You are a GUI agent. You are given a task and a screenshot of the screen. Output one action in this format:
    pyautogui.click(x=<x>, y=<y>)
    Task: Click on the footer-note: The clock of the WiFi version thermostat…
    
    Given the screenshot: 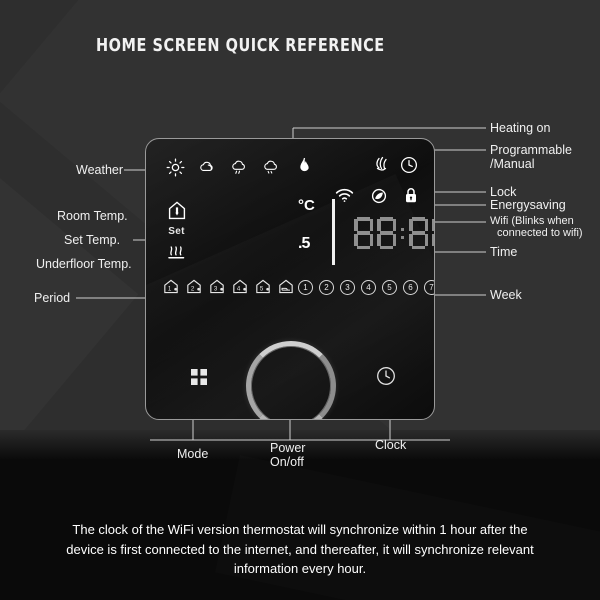 What is the action you would take?
    pyautogui.click(x=300, y=549)
    